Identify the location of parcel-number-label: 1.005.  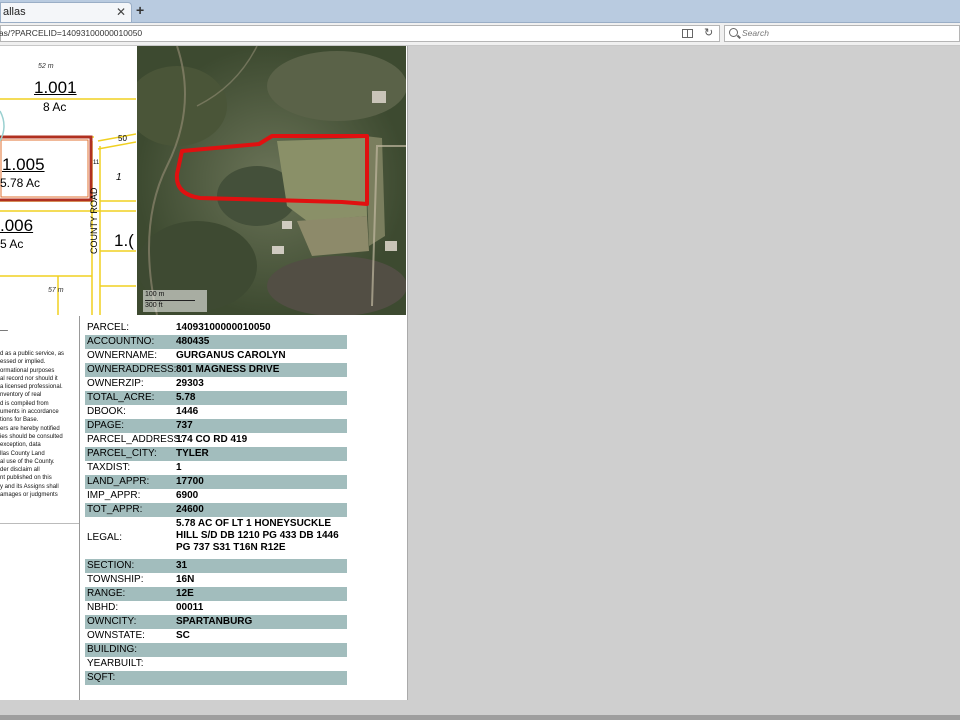
(23, 164).